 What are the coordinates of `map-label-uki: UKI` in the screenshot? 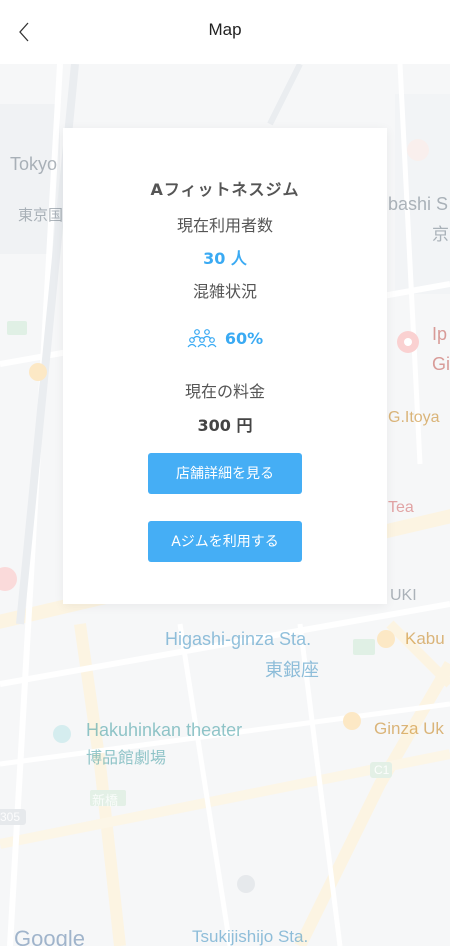 It's located at (403, 595).